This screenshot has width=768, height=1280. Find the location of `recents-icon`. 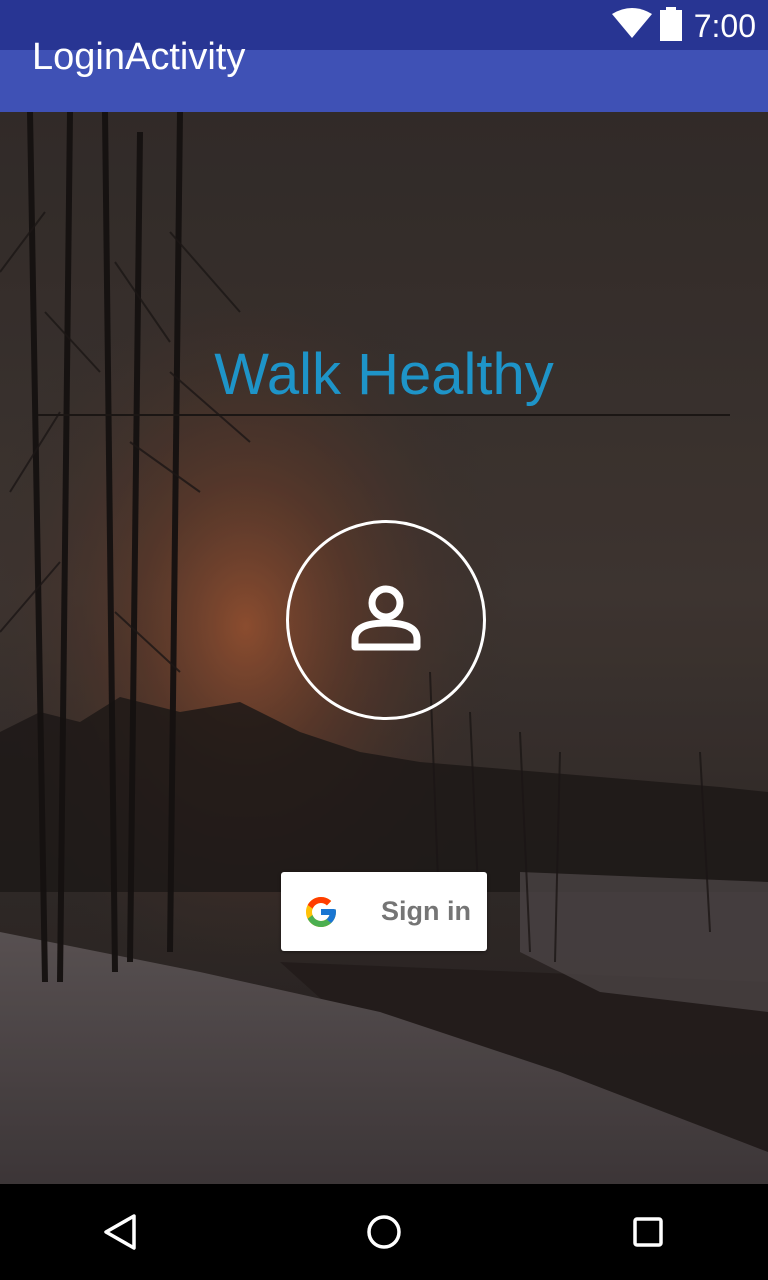

recents-icon is located at coordinates (648, 1232).